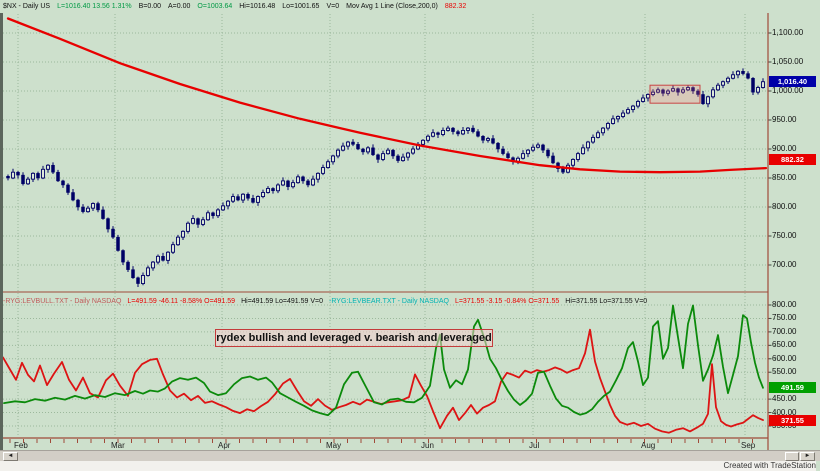  I want to click on ma-value-badge: 882.32, so click(792, 159).